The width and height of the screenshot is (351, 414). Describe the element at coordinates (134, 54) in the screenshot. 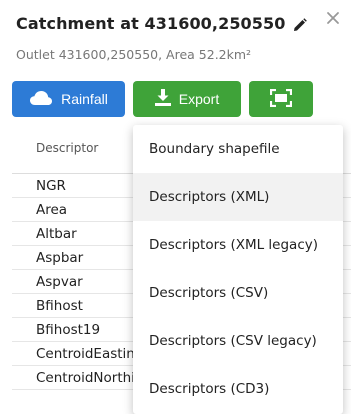

I see `outlet-subtitle: Outlet 431600,250550, Area 52.2km²` at that location.